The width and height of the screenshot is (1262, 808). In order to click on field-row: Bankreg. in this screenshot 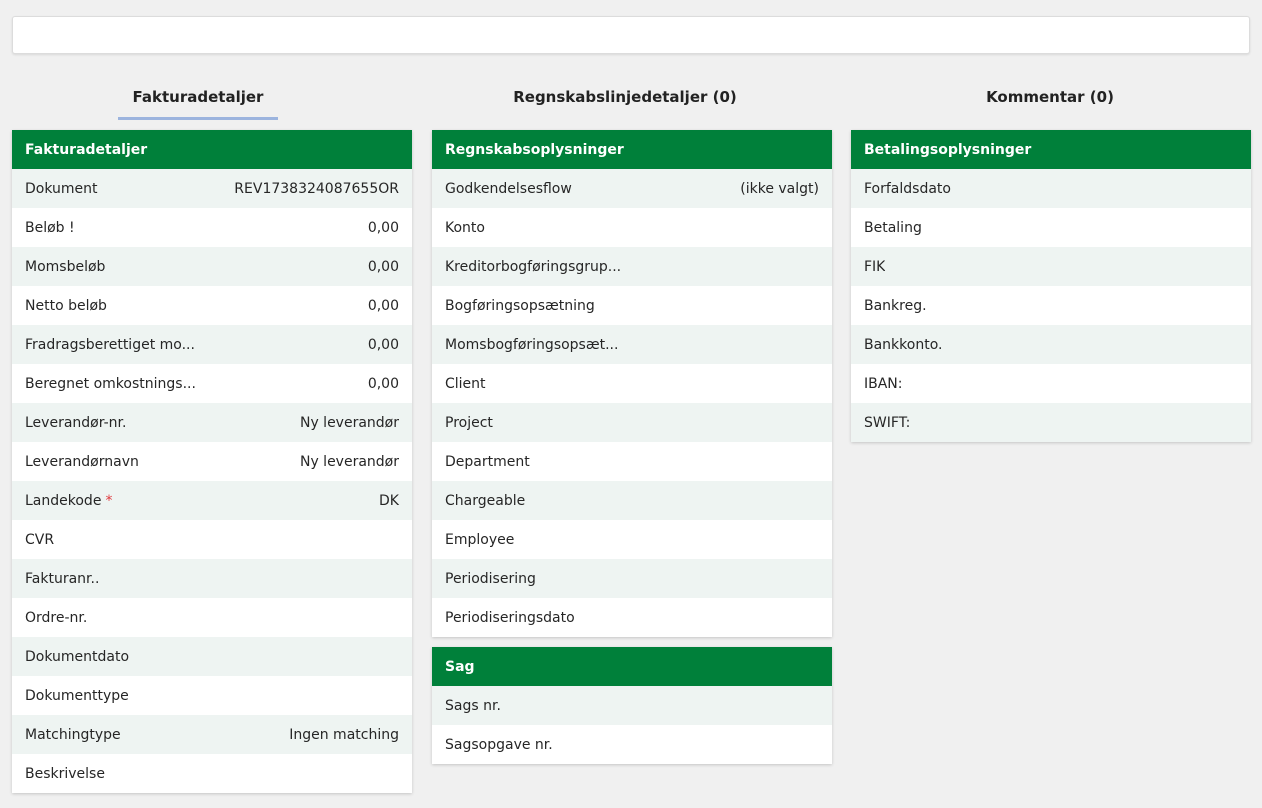, I will do `click(1051, 305)`.